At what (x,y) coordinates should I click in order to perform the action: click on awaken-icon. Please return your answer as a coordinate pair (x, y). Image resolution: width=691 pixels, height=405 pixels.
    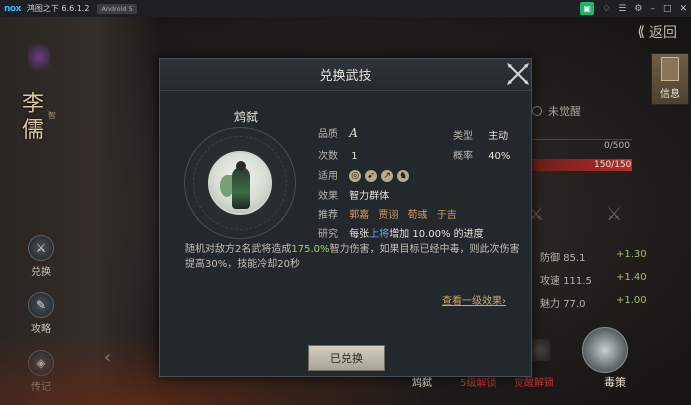
    Looking at the image, I should click on (537, 111).